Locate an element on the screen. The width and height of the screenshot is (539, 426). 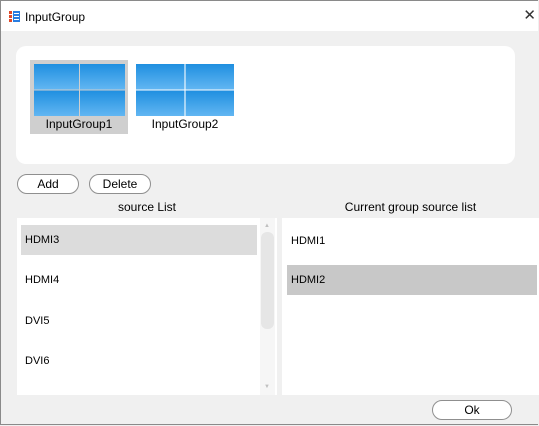
list-item: HDMI1 is located at coordinates (412, 241).